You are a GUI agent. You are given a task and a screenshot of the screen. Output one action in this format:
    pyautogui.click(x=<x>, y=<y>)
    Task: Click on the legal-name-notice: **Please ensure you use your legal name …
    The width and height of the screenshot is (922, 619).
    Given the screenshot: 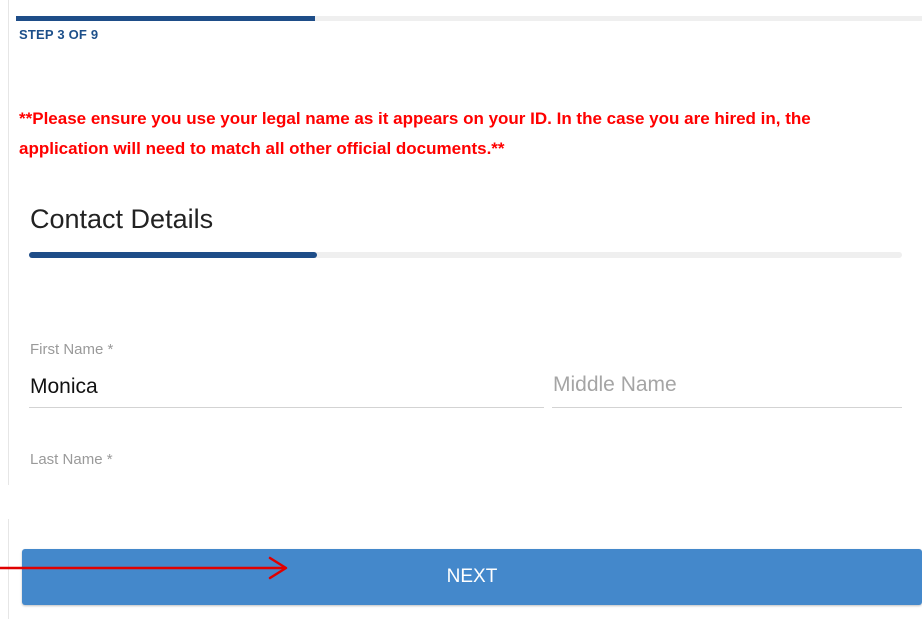 What is the action you would take?
    pyautogui.click(x=415, y=133)
    